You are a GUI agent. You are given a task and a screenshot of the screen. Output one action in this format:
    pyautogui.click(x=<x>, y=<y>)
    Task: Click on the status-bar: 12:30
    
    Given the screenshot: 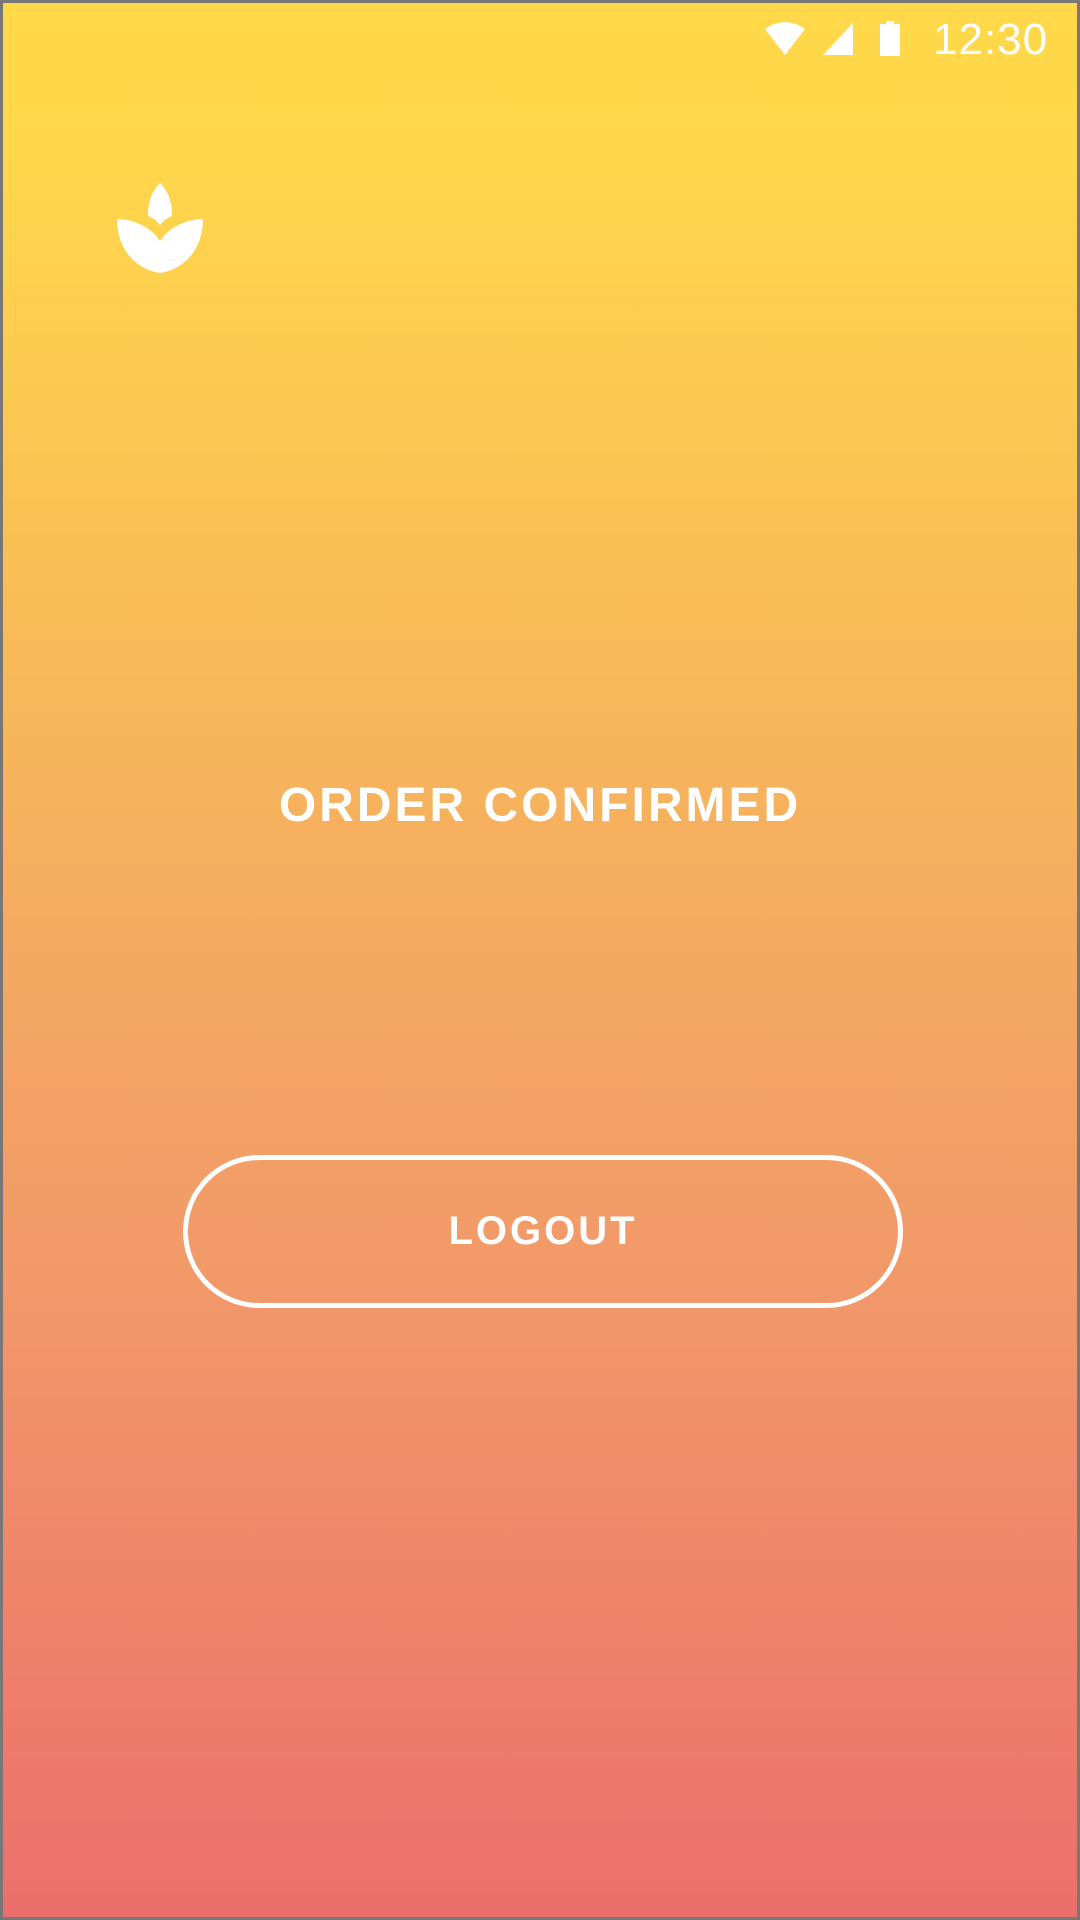 What is the action you would take?
    pyautogui.click(x=540, y=40)
    